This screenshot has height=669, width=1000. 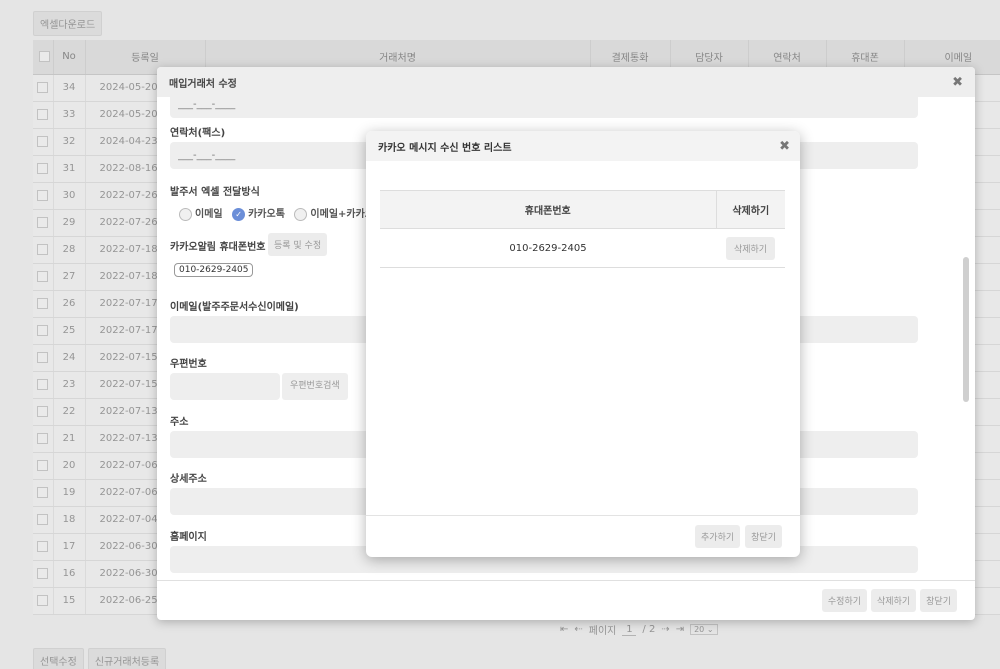 What do you see at coordinates (566, 600) in the screenshot?
I see `modal-footer: 수정하기 삭제하기 창닫기` at bounding box center [566, 600].